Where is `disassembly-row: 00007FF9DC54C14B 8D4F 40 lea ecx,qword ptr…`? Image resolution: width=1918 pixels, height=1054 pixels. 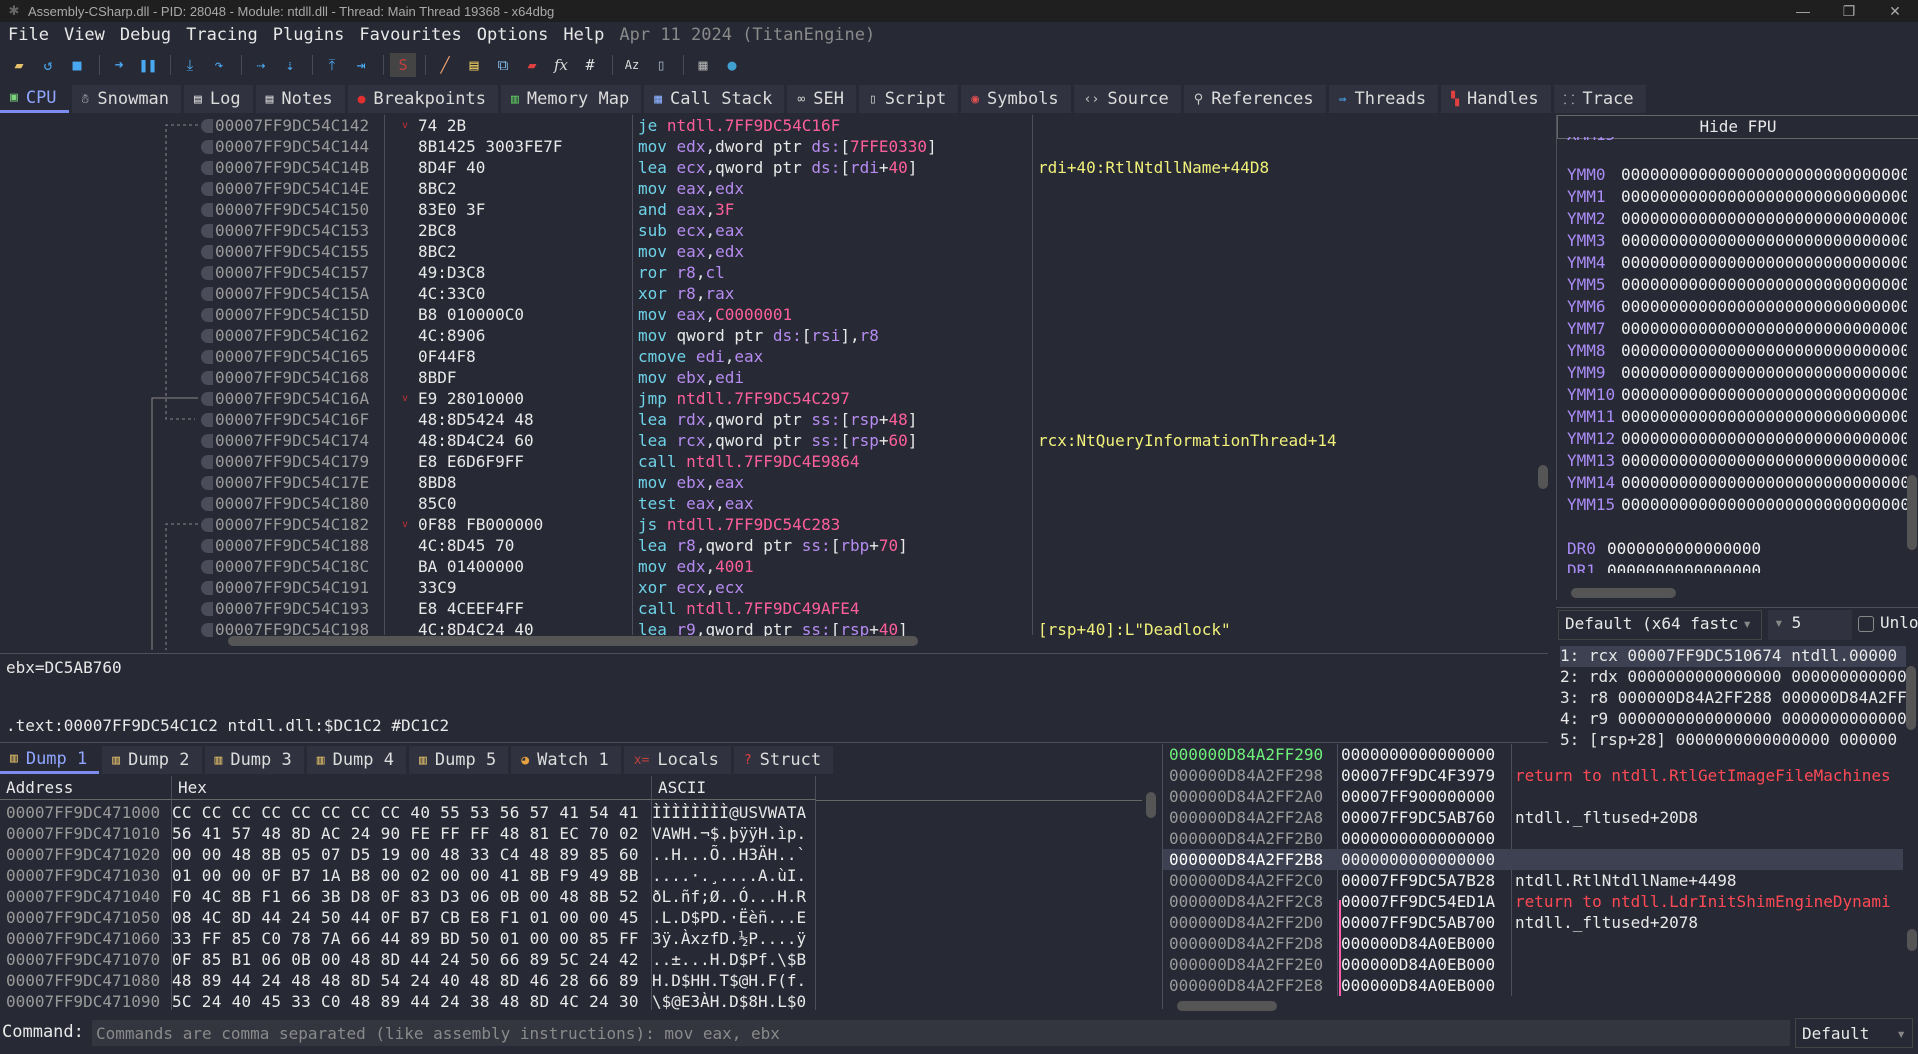 disassembly-row: 00007FF9DC54C14B 8D4F 40 lea ecx,qword ptr… is located at coordinates (774, 167).